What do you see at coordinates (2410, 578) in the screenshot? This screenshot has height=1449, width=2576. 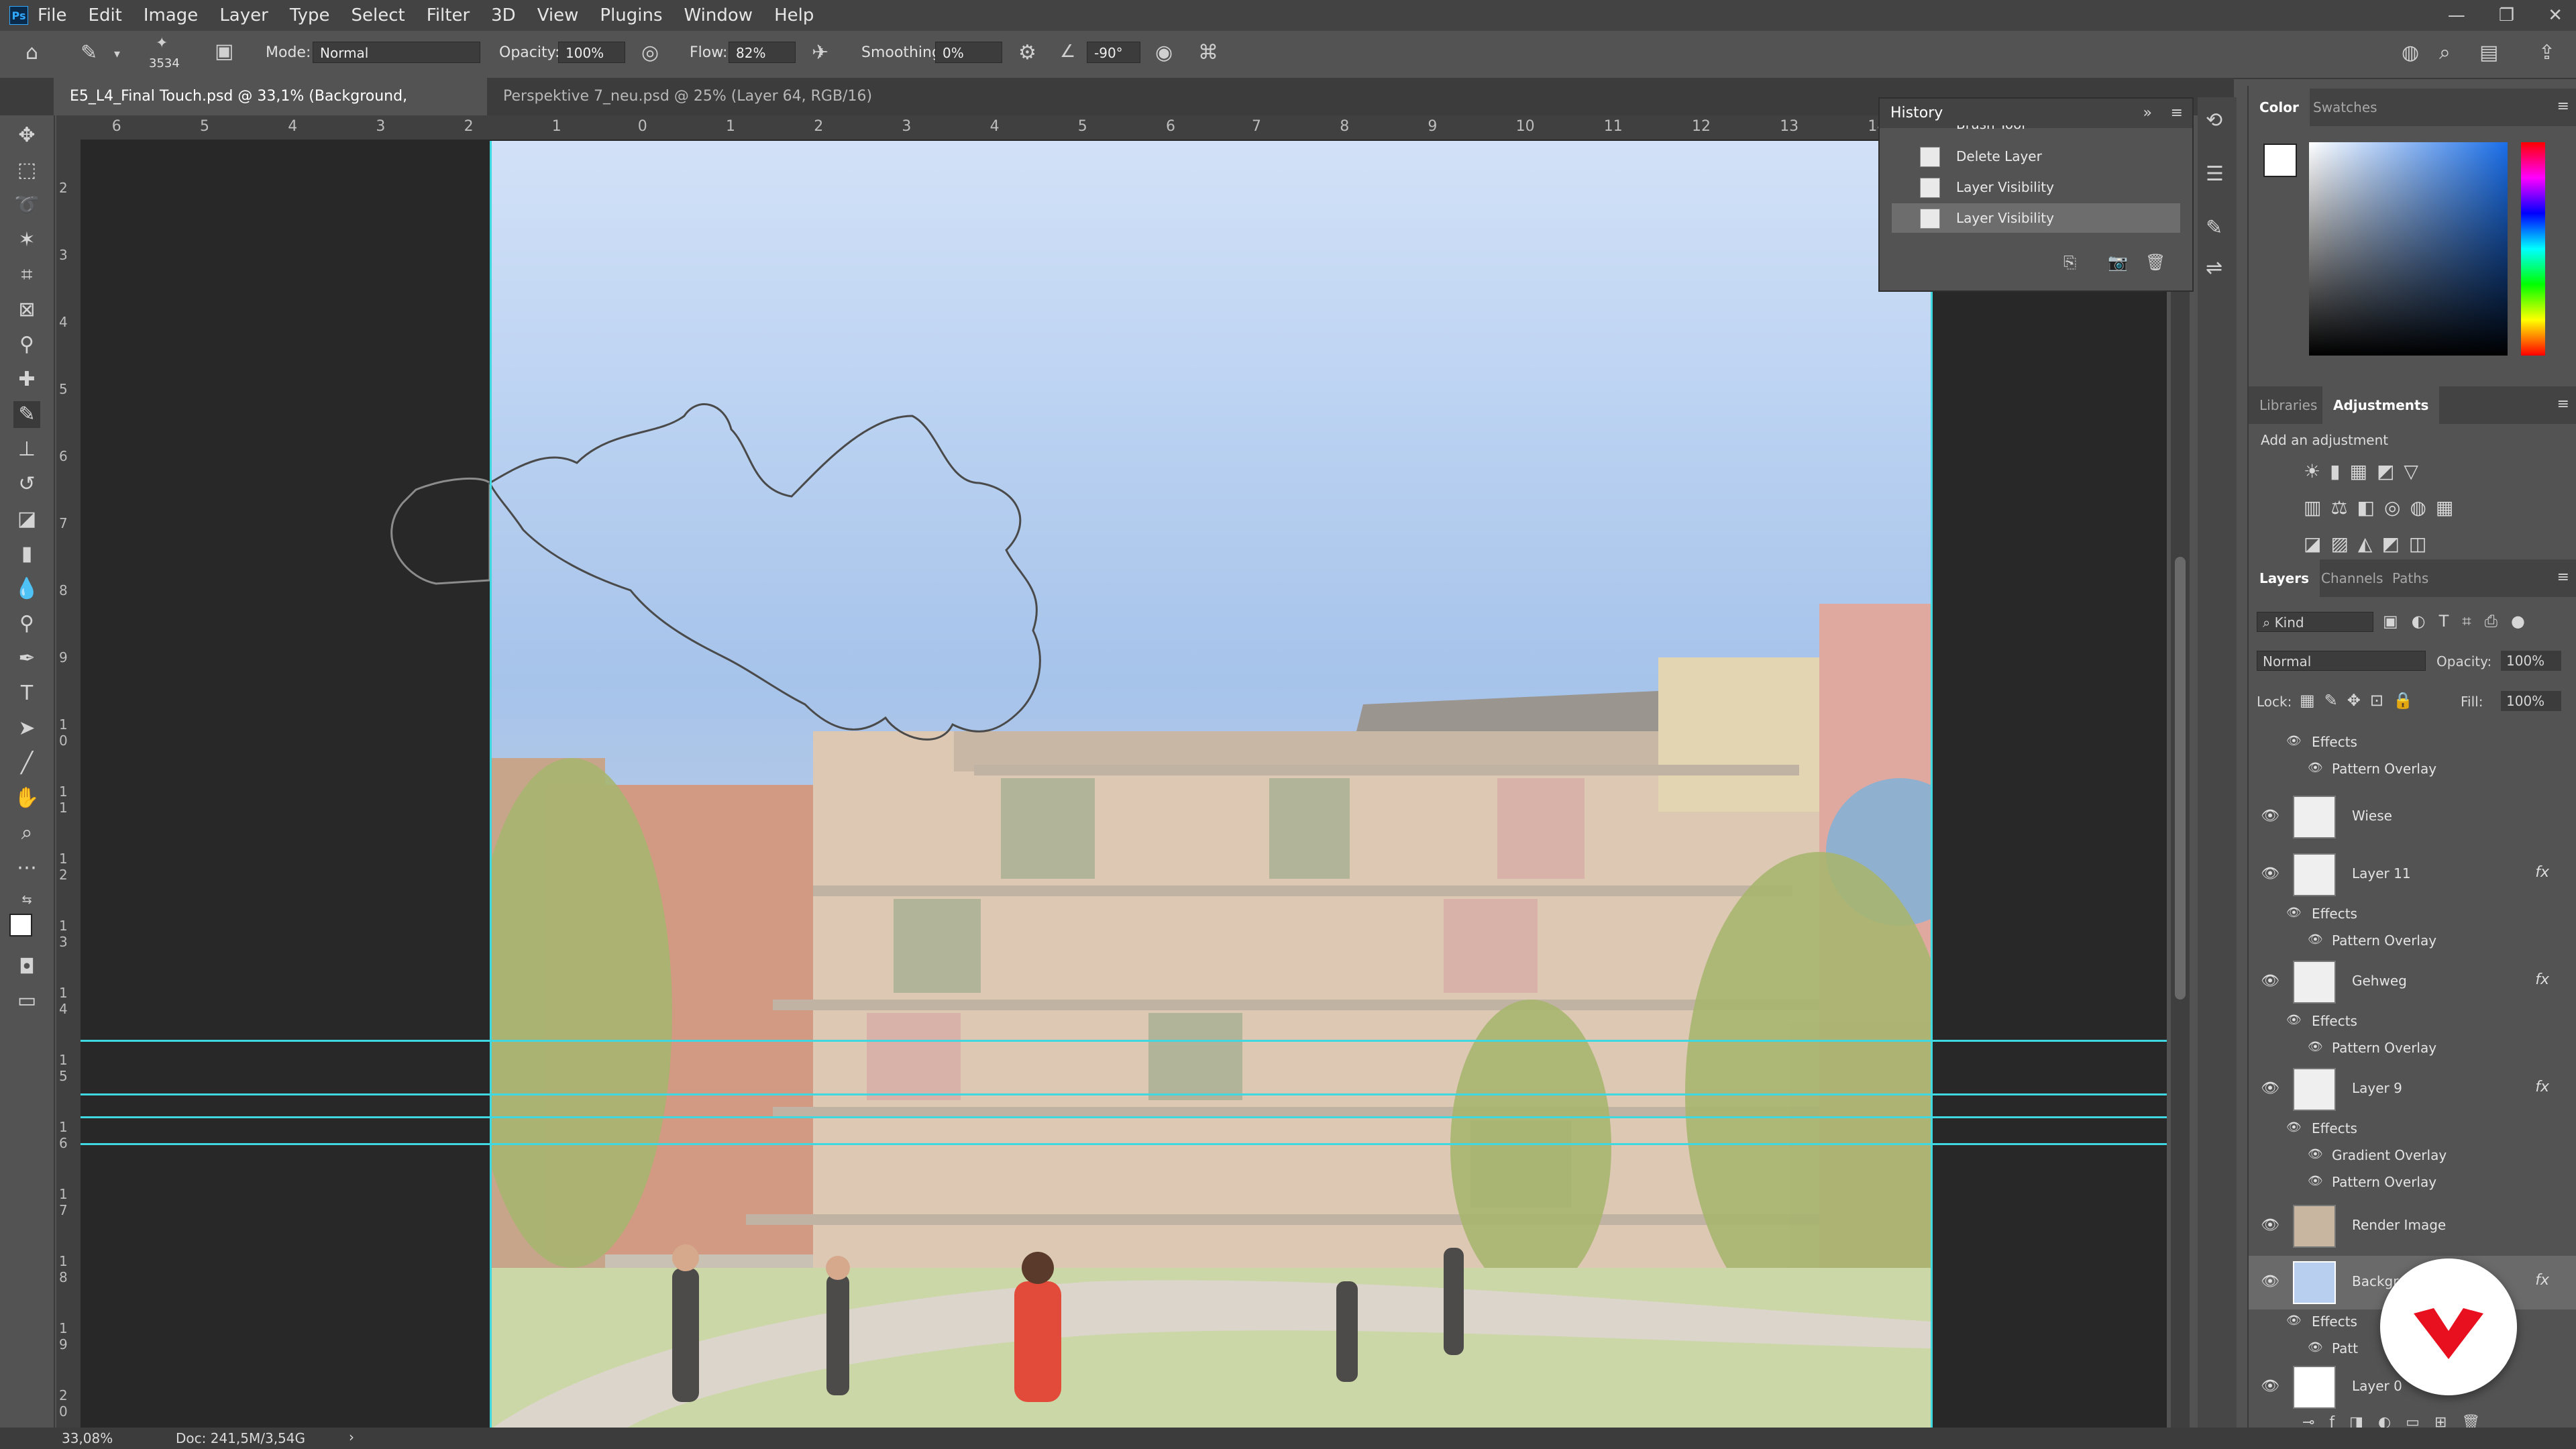 I see `tab-paths: Paths` at bounding box center [2410, 578].